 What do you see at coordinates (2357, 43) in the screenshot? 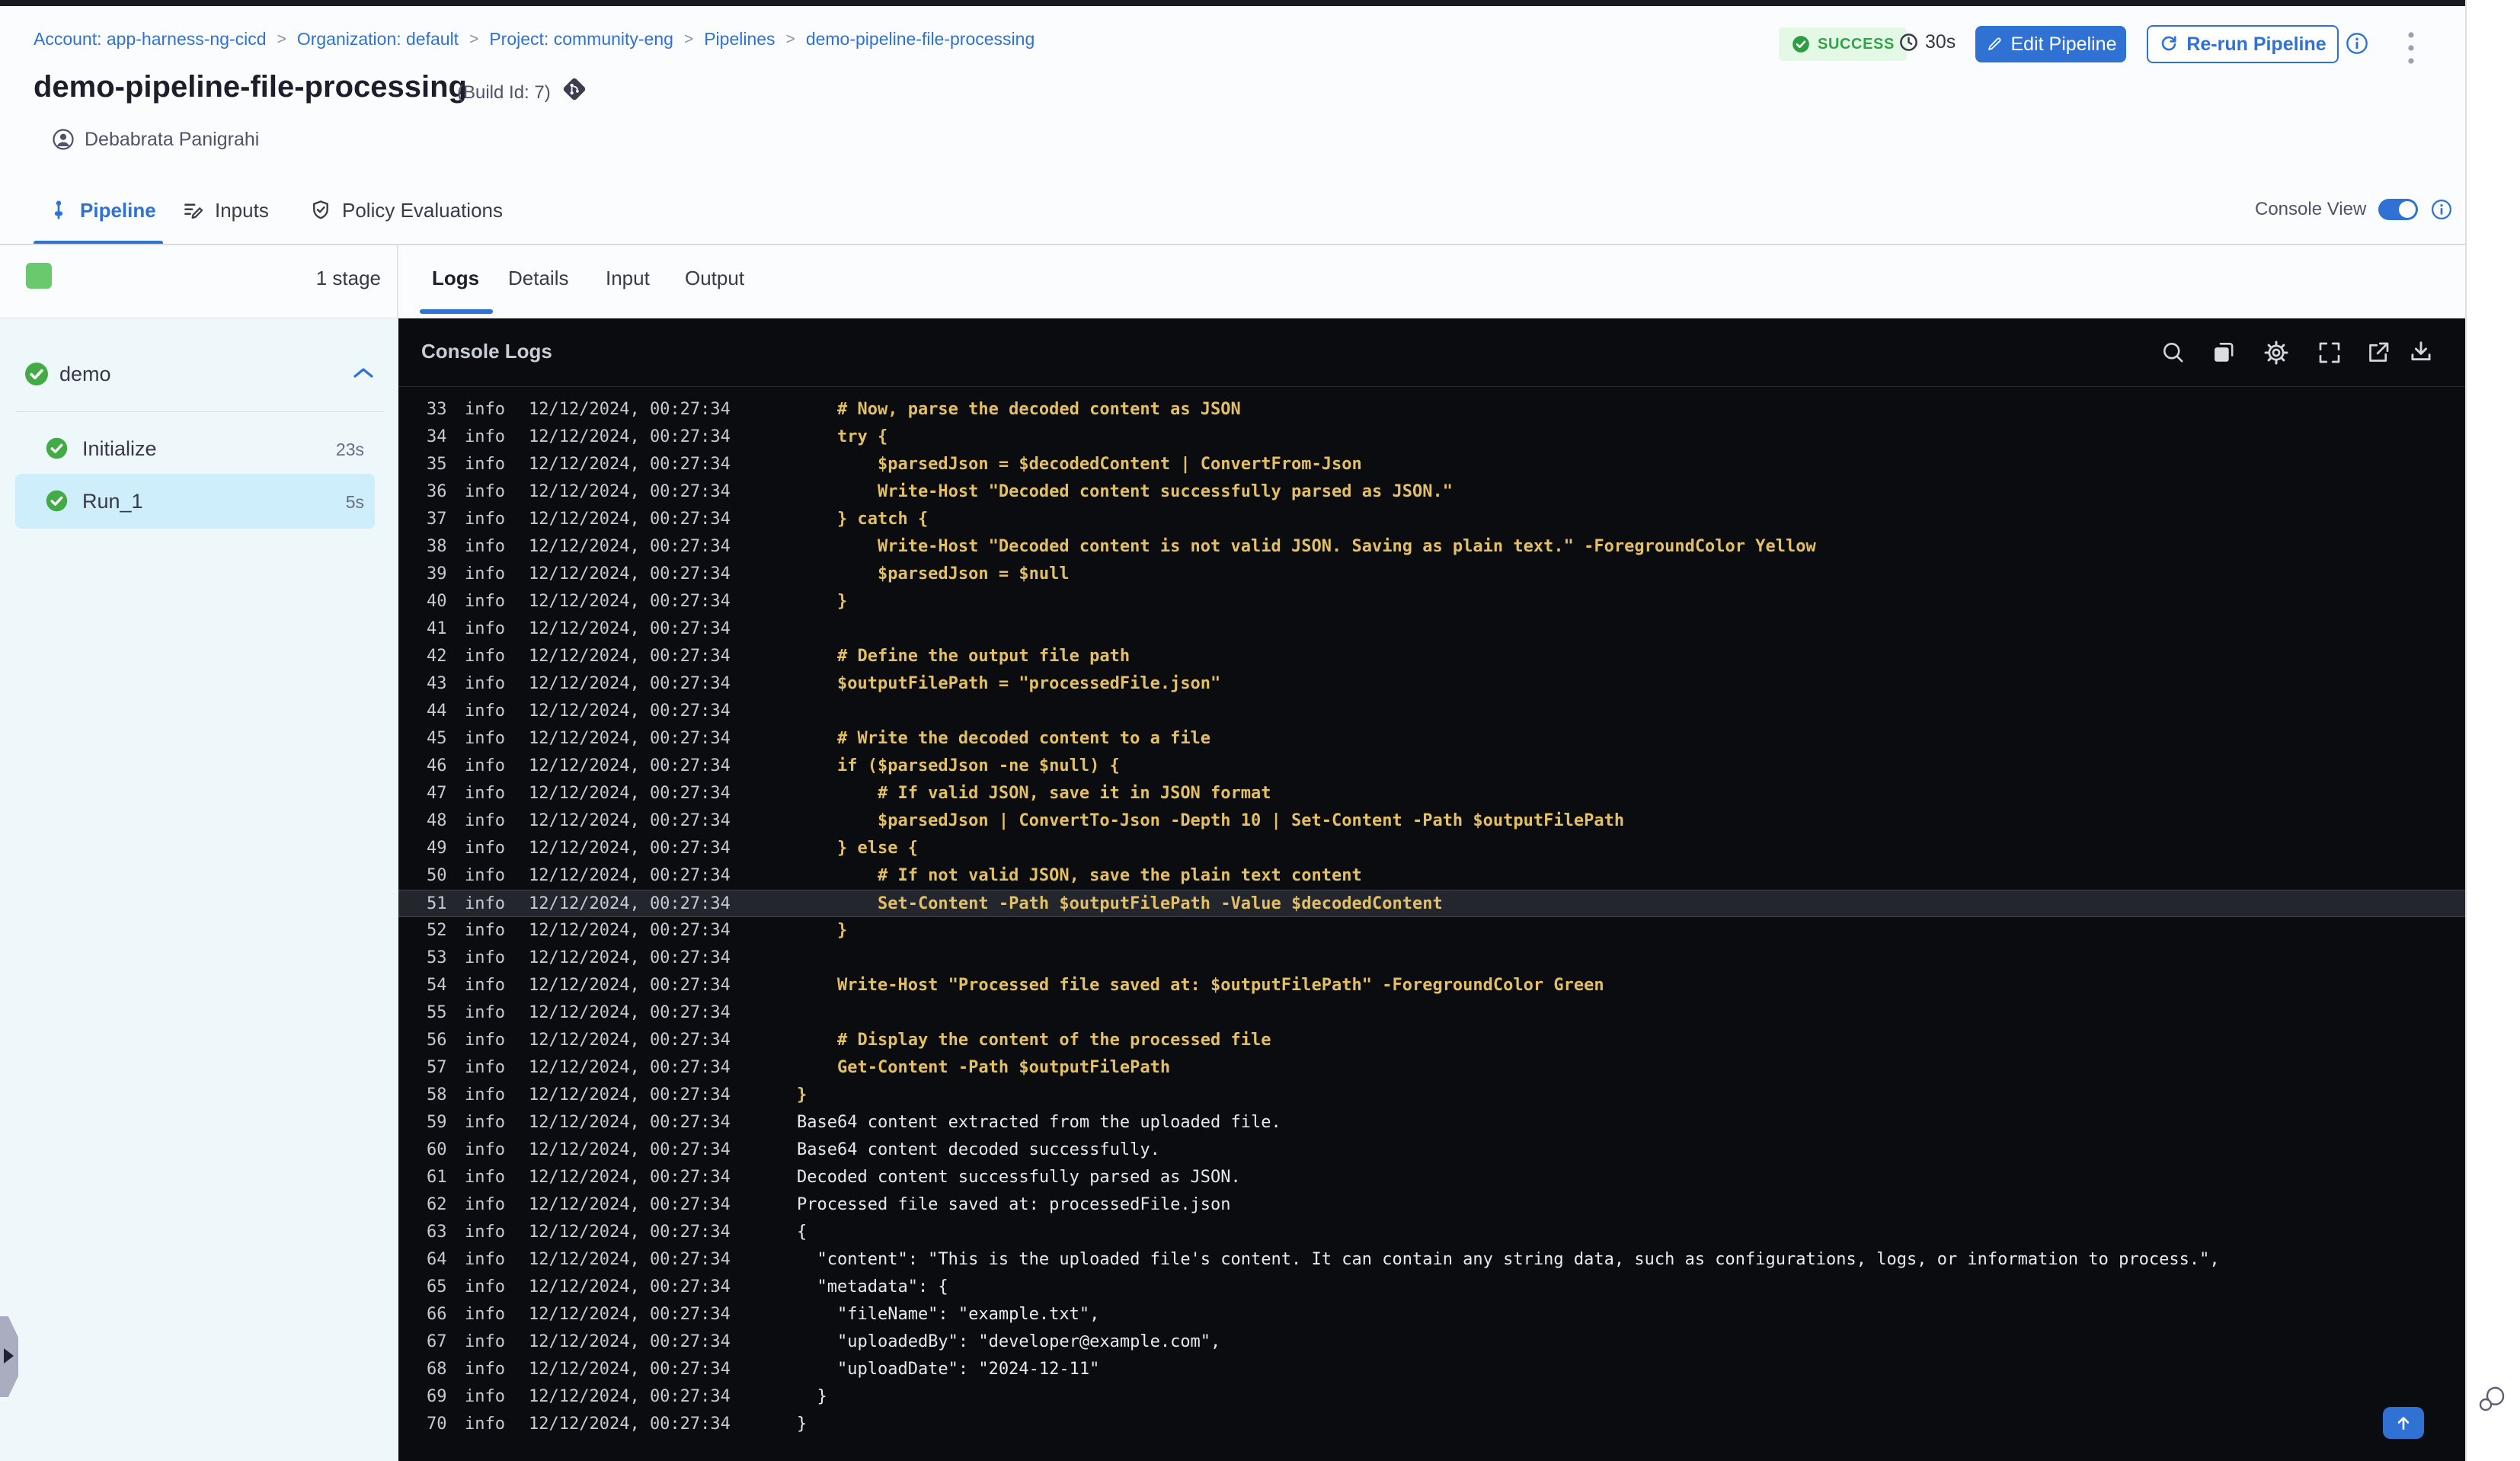
I see `execution-info-icon` at bounding box center [2357, 43].